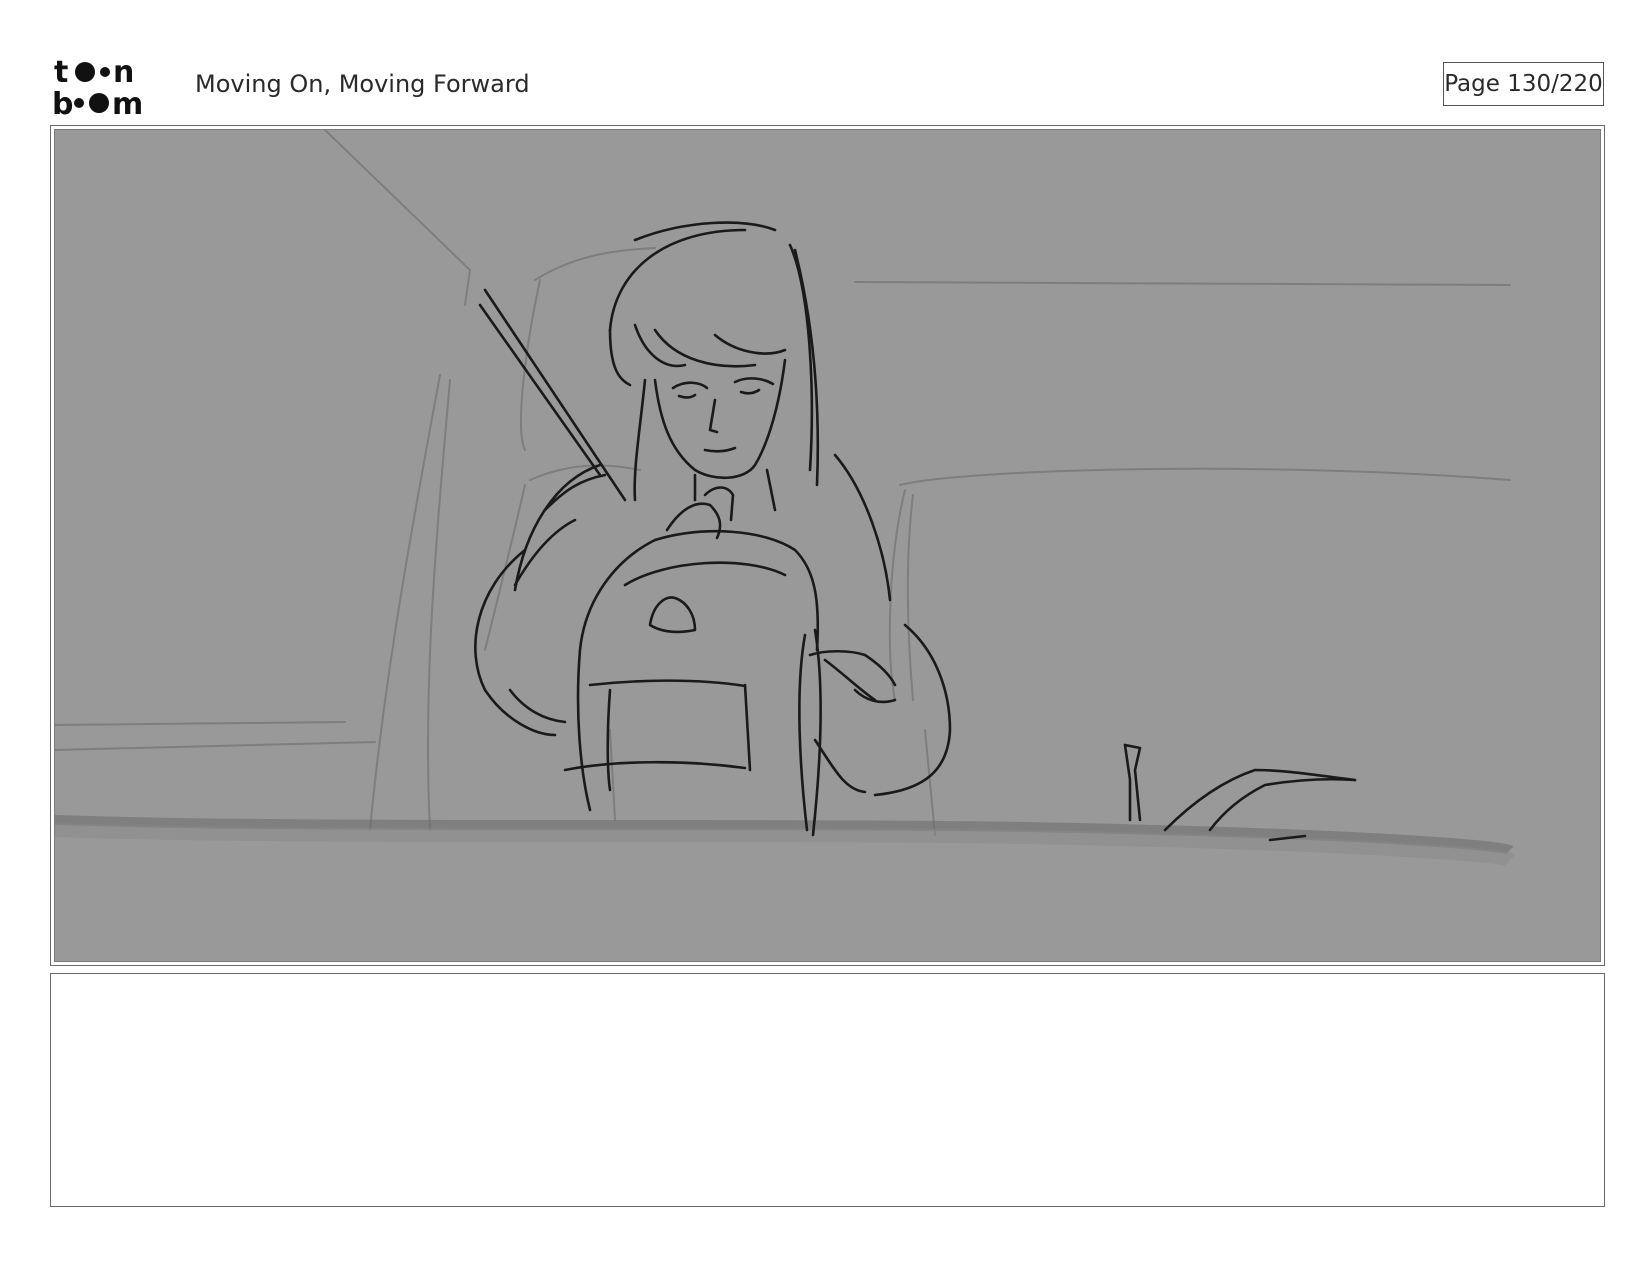 This screenshot has width=1650, height=1275. I want to click on svg-text: b, so click(62, 101).